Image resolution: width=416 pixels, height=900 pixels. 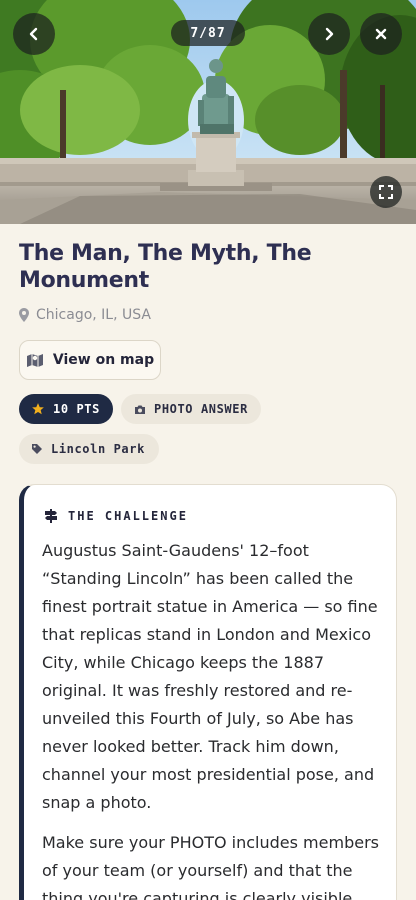 I want to click on location-text: Chicago, IL, USA, so click(x=93, y=315).